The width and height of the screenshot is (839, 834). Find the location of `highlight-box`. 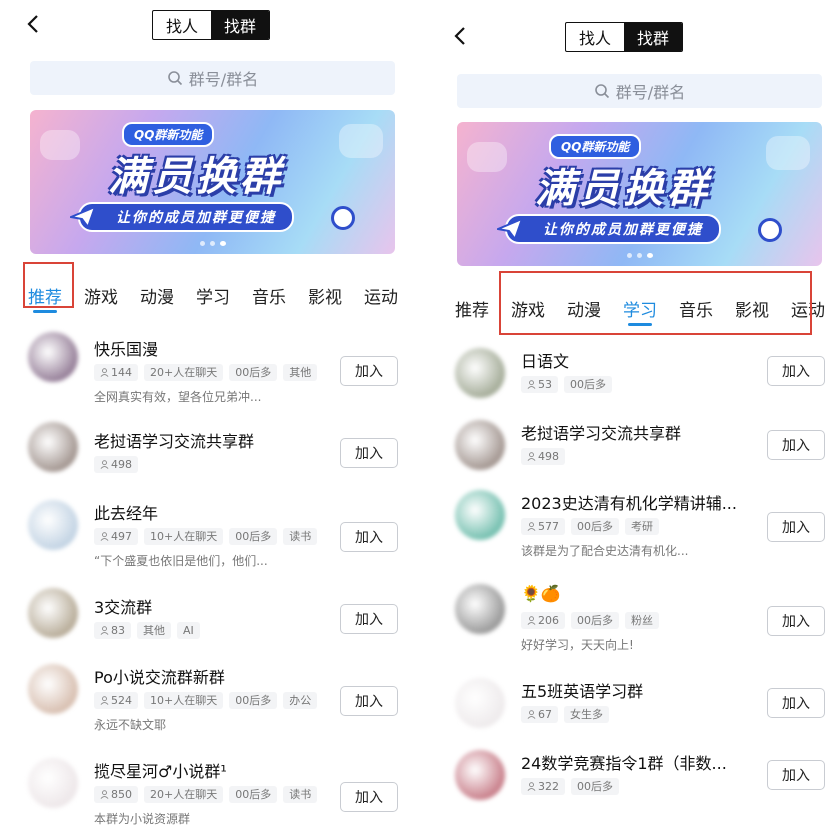

highlight-box is located at coordinates (655, 303).